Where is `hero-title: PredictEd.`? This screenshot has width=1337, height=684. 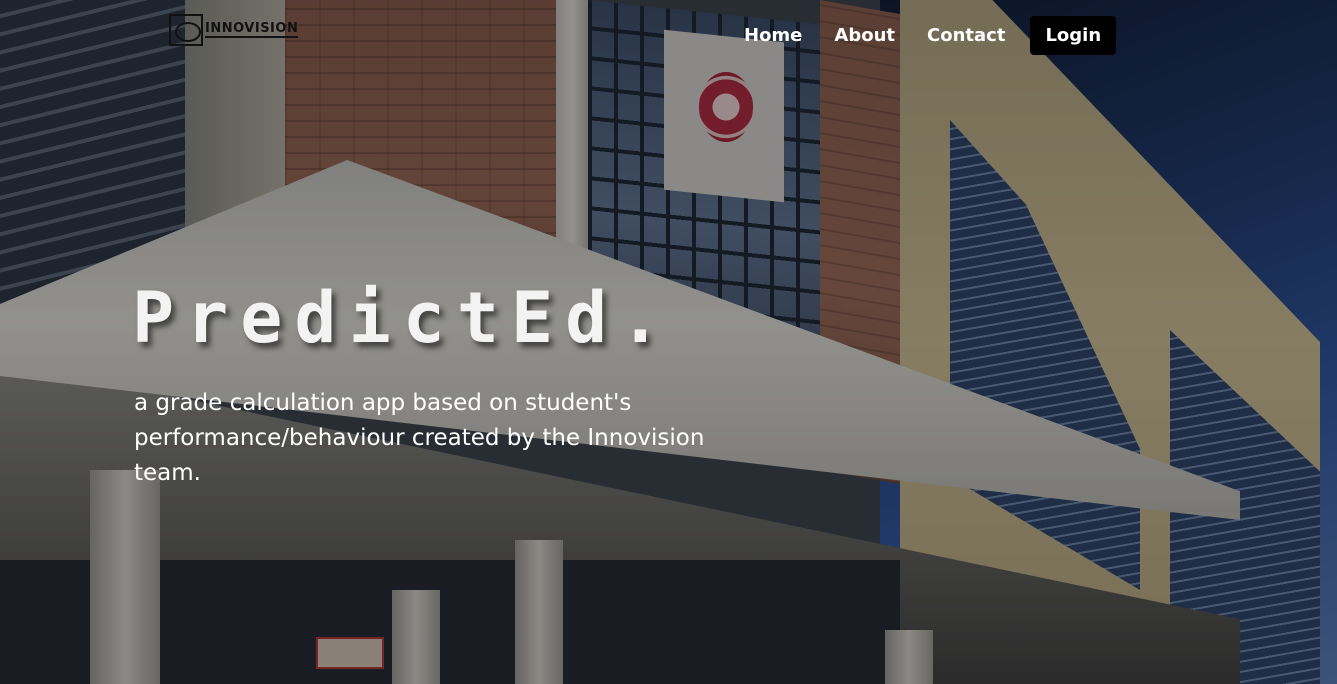
hero-title: PredictEd. is located at coordinates (403, 318).